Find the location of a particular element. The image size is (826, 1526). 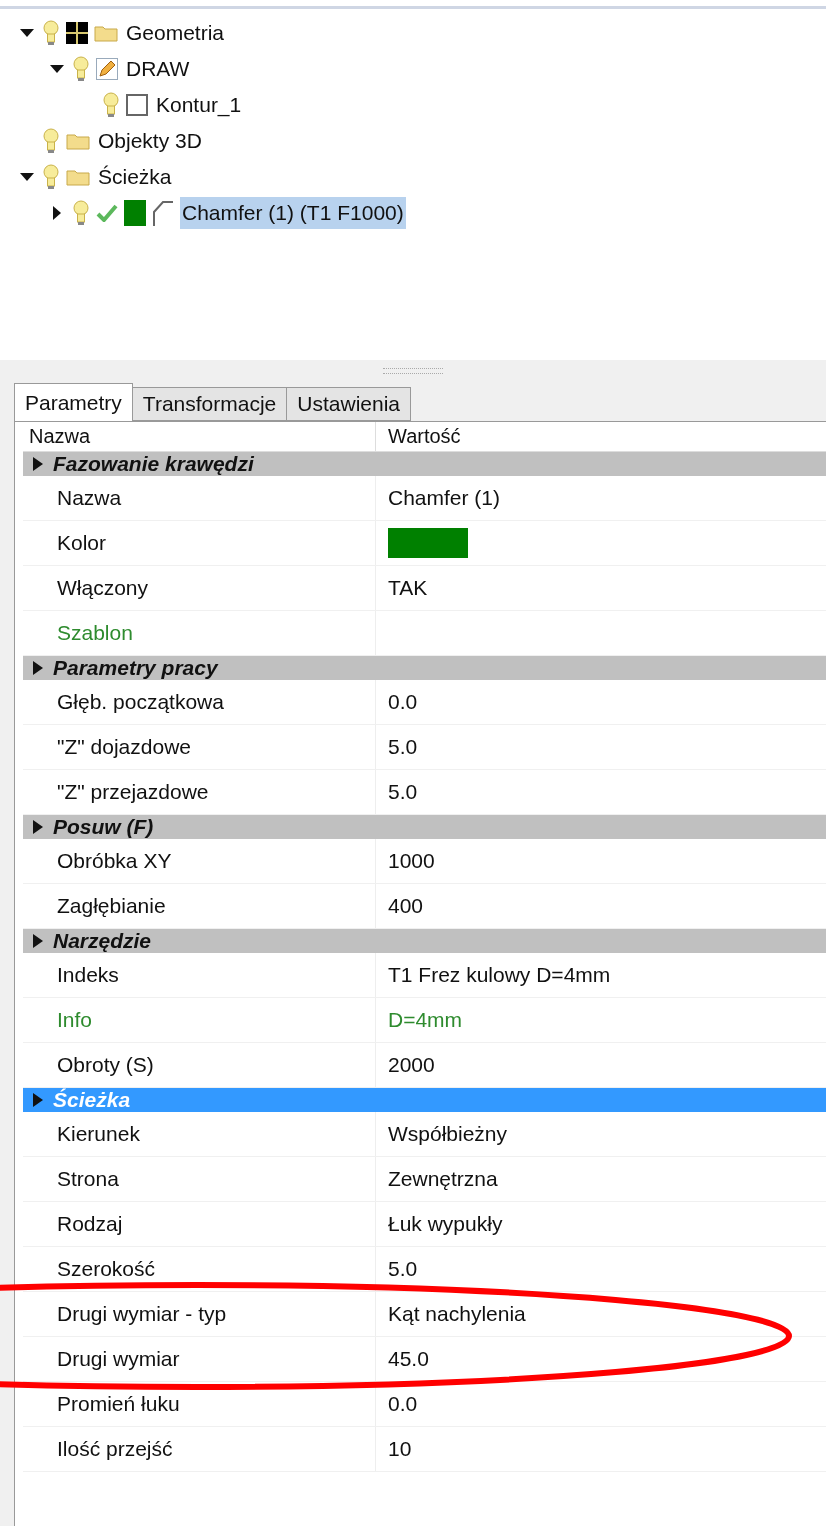

property-value: D=4mm is located at coordinates (425, 1020).